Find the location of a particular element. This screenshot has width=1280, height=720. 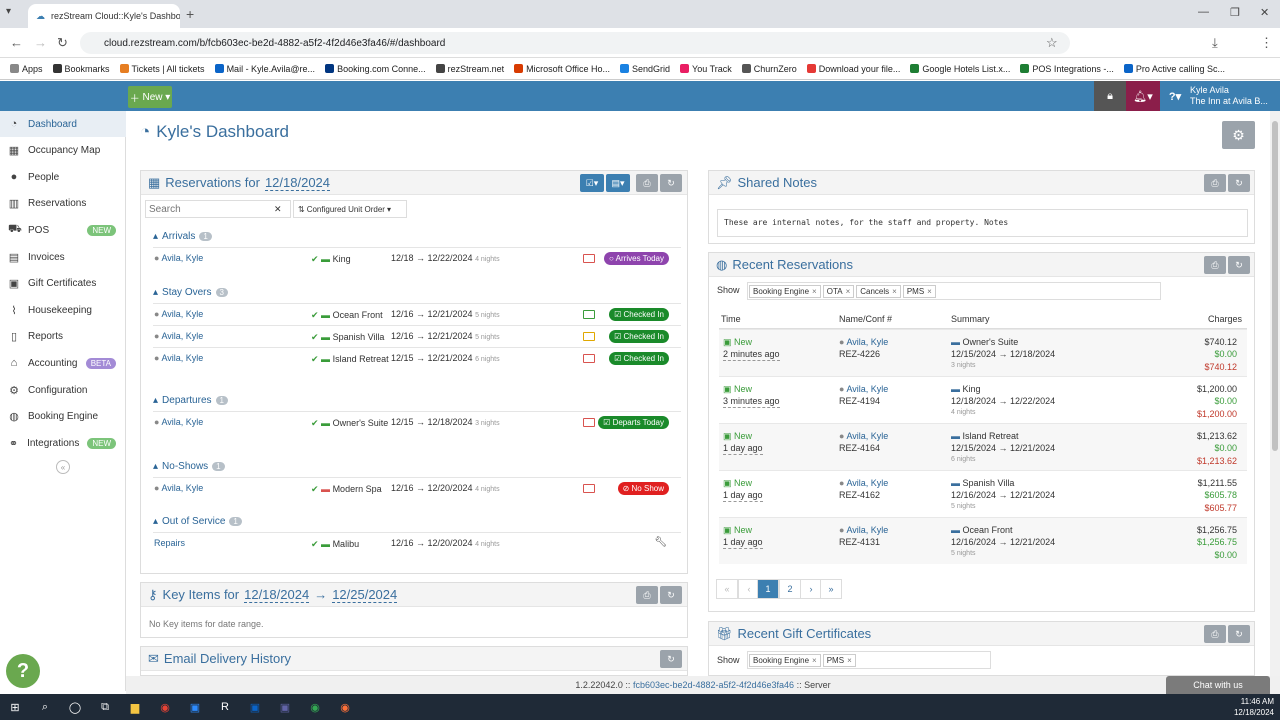

clear-icon: ✕ is located at coordinates (278, 209).